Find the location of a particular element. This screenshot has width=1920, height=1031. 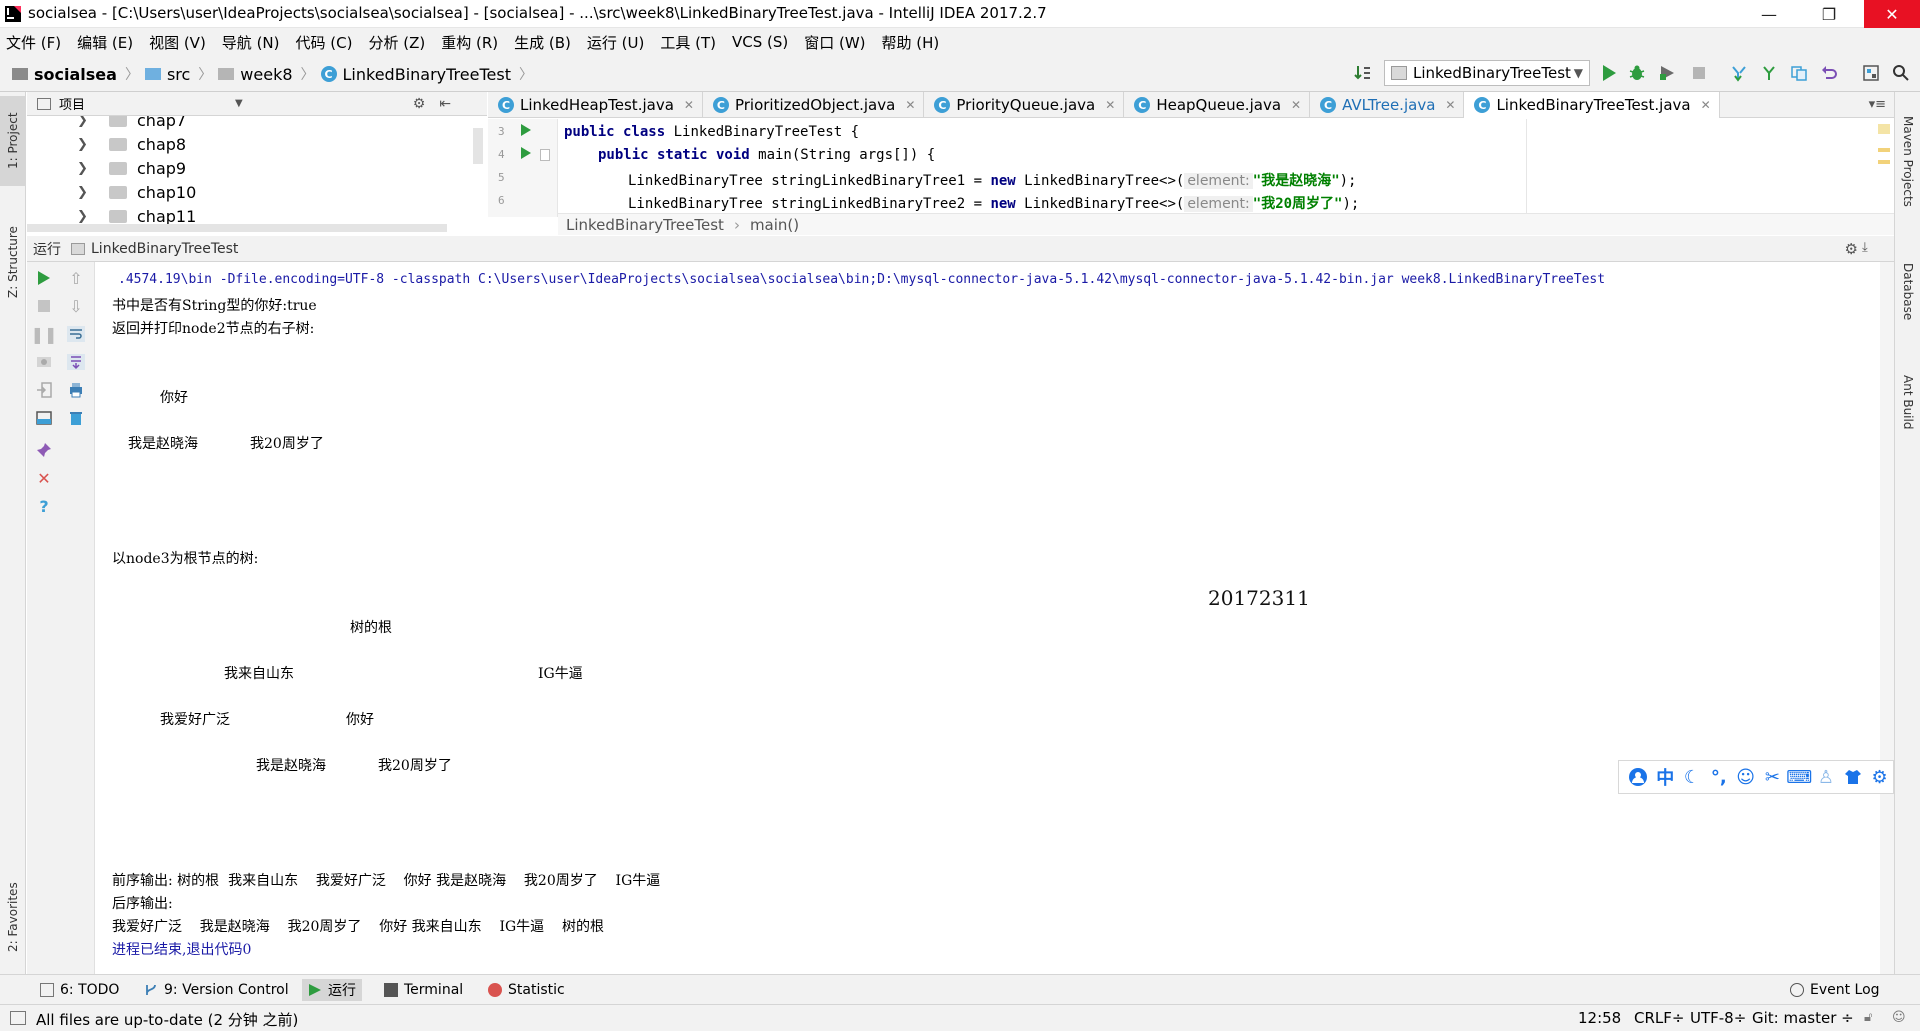

ime-skin-icon is located at coordinates (1852, 777).